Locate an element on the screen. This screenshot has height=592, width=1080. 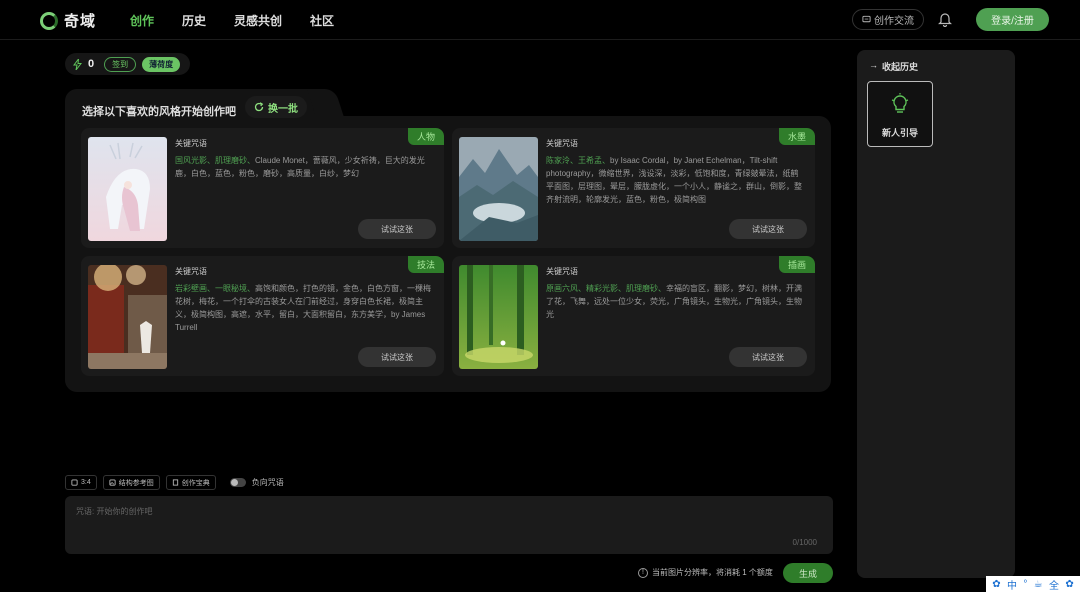
creation-exchange-button: 创作交流 is located at coordinates (888, 19).